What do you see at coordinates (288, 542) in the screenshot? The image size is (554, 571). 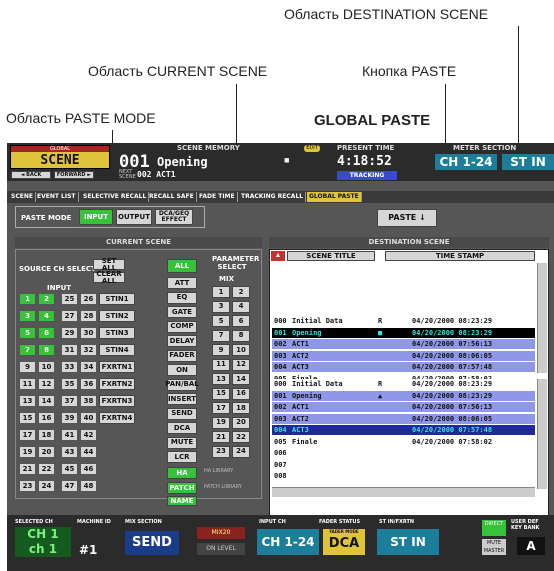 I see `input-ch-button: CH 1-24` at bounding box center [288, 542].